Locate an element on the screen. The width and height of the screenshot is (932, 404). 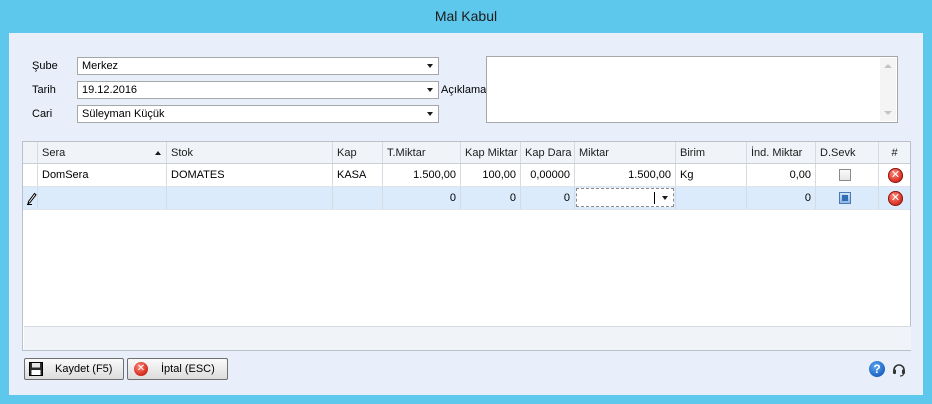
scroll-down-icon is located at coordinates (888, 113).